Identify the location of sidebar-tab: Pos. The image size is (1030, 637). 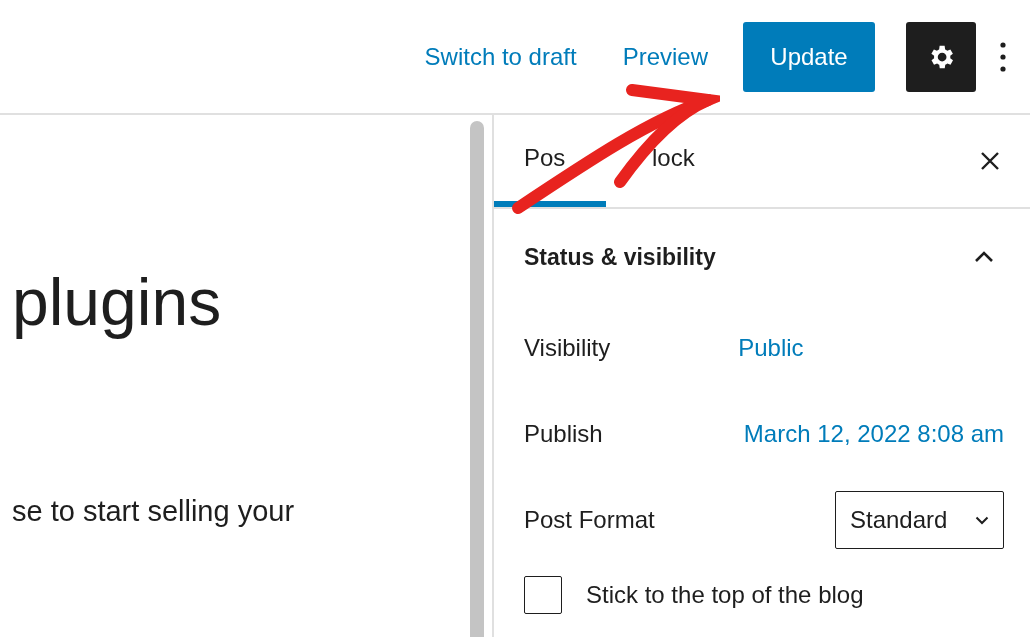
(550, 161).